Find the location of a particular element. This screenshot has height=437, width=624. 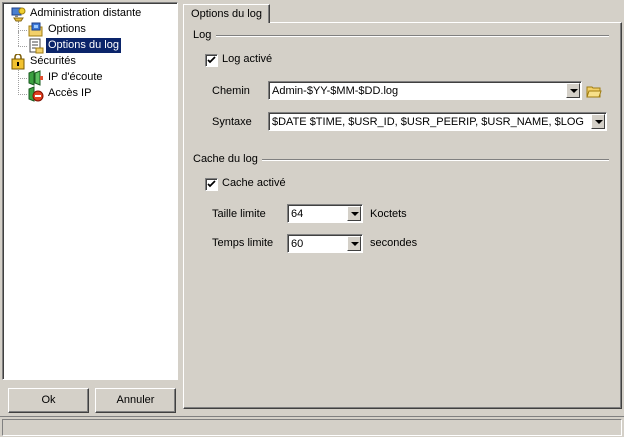

log-group-divider is located at coordinates (412, 36).